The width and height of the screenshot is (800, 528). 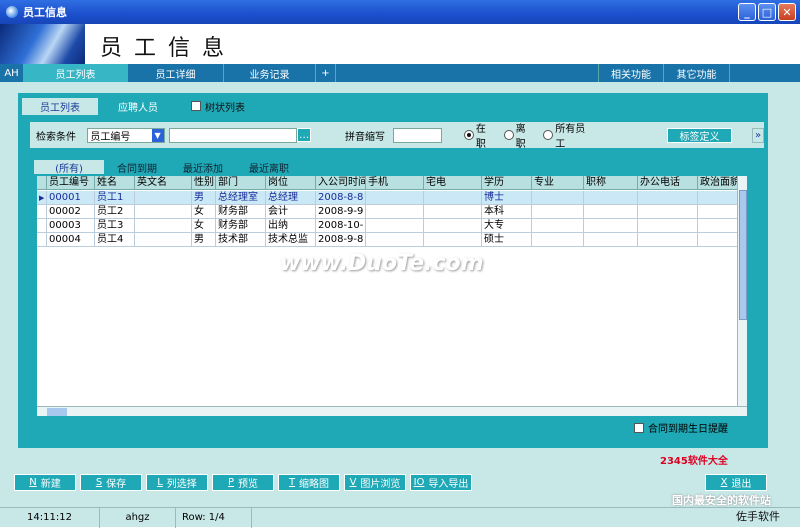 What do you see at coordinates (176, 73) in the screenshot?
I see `tab-employee-detail: 员工详细` at bounding box center [176, 73].